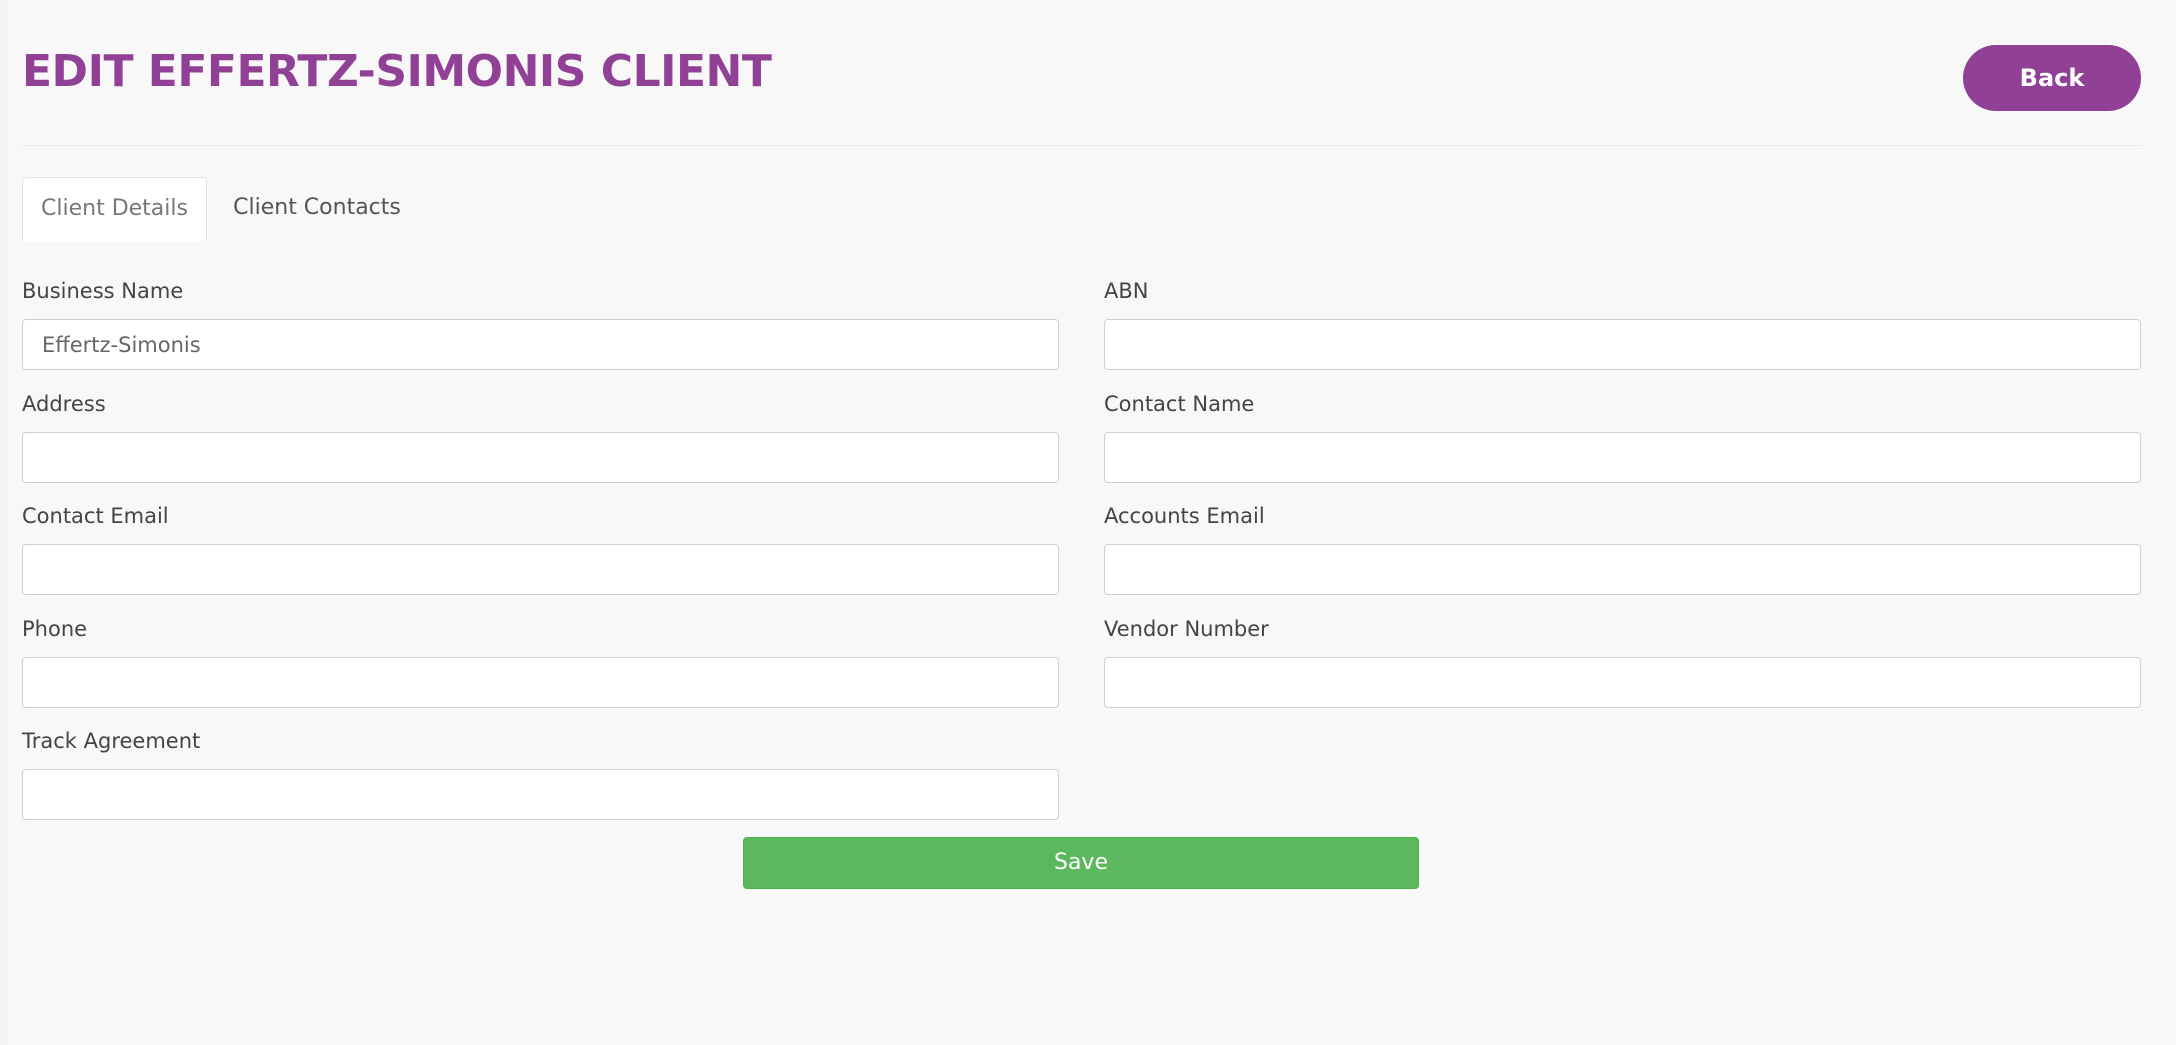 The image size is (2176, 1045). Describe the element at coordinates (64, 404) in the screenshot. I see `address-label: Address` at that location.